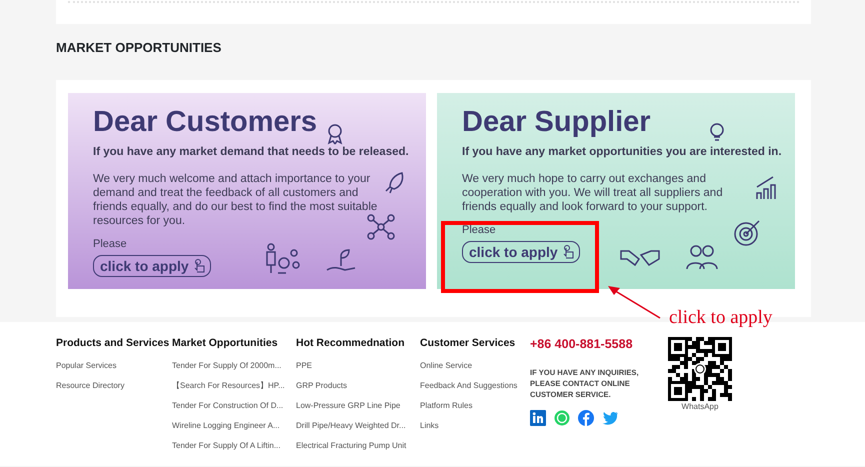 The width and height of the screenshot is (865, 467). I want to click on phone-number: +86 400-881-5588, so click(582, 344).